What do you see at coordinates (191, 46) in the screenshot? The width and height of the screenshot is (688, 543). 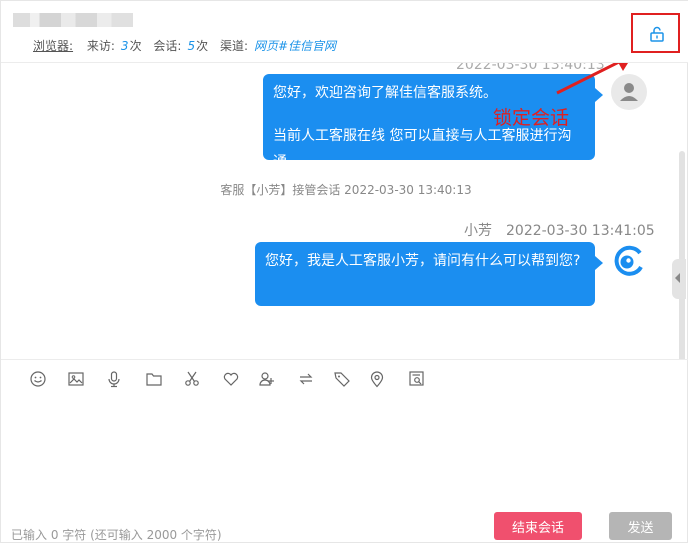 I see `session-count: 5` at bounding box center [191, 46].